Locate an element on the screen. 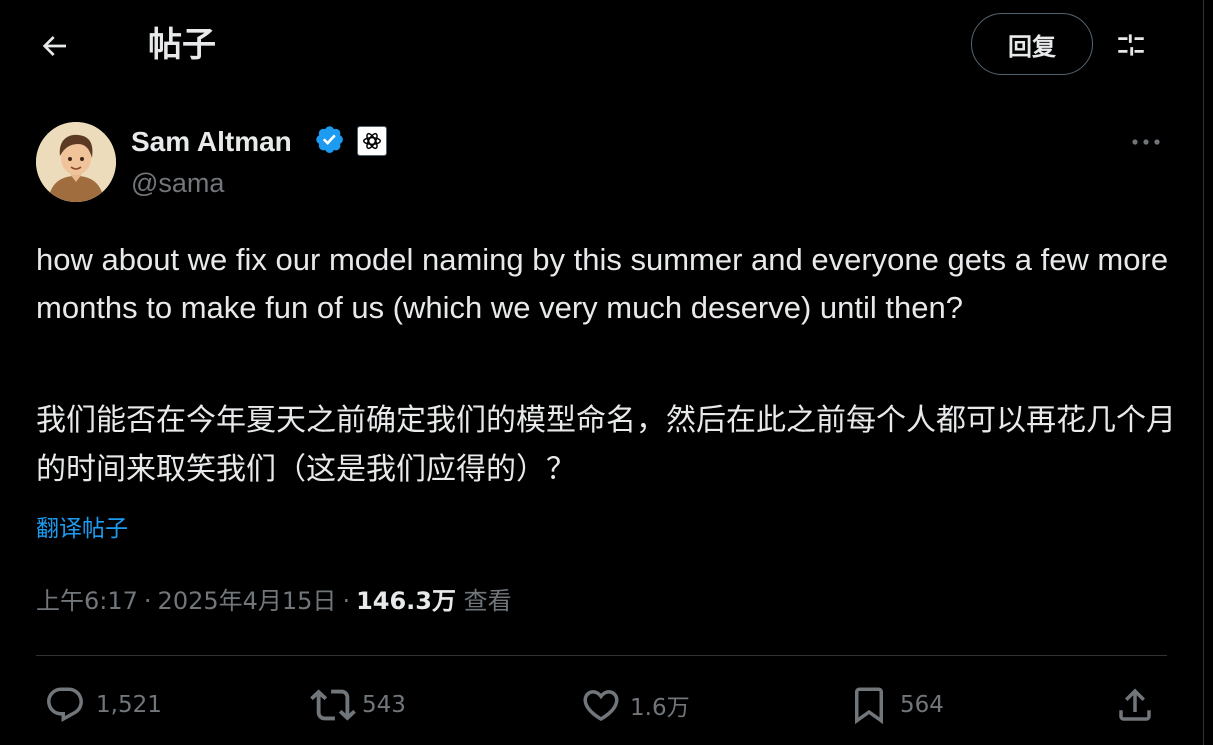  reply-action-button: 1,521 is located at coordinates (103, 705).